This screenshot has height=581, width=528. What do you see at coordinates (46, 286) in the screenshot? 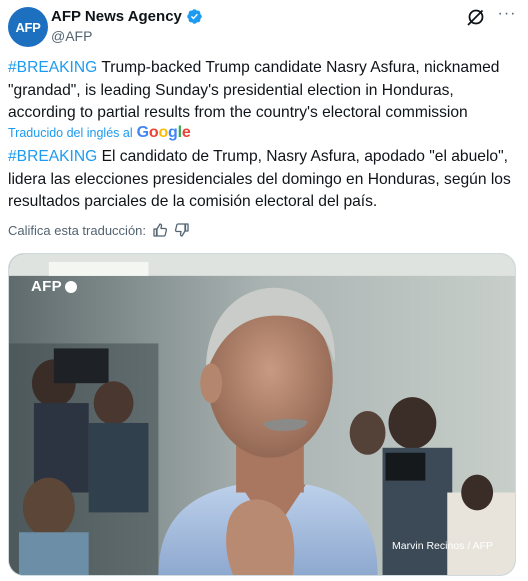
I see `afp-watermark-text: AFP` at bounding box center [46, 286].